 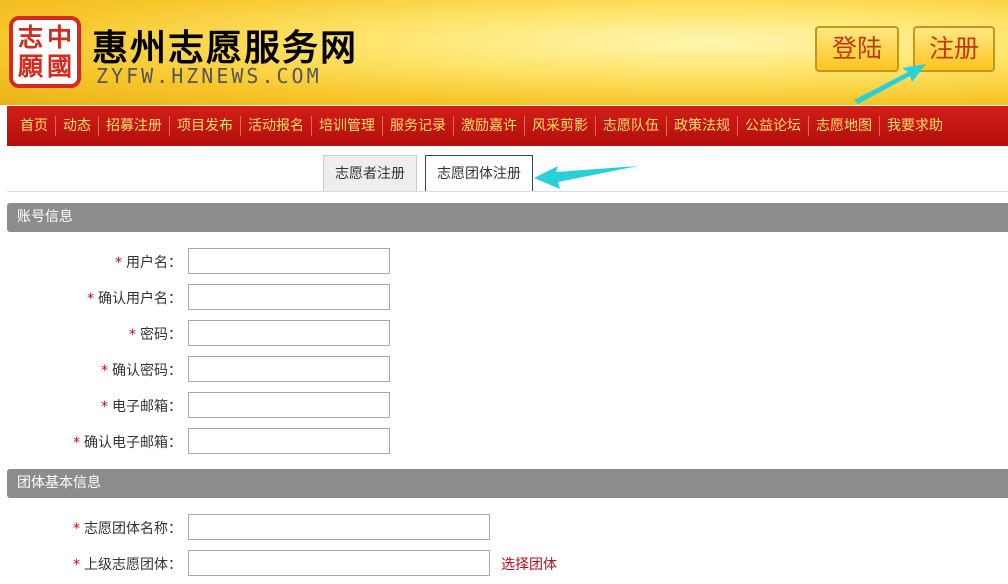 I want to click on email-input, so click(x=289, y=405).